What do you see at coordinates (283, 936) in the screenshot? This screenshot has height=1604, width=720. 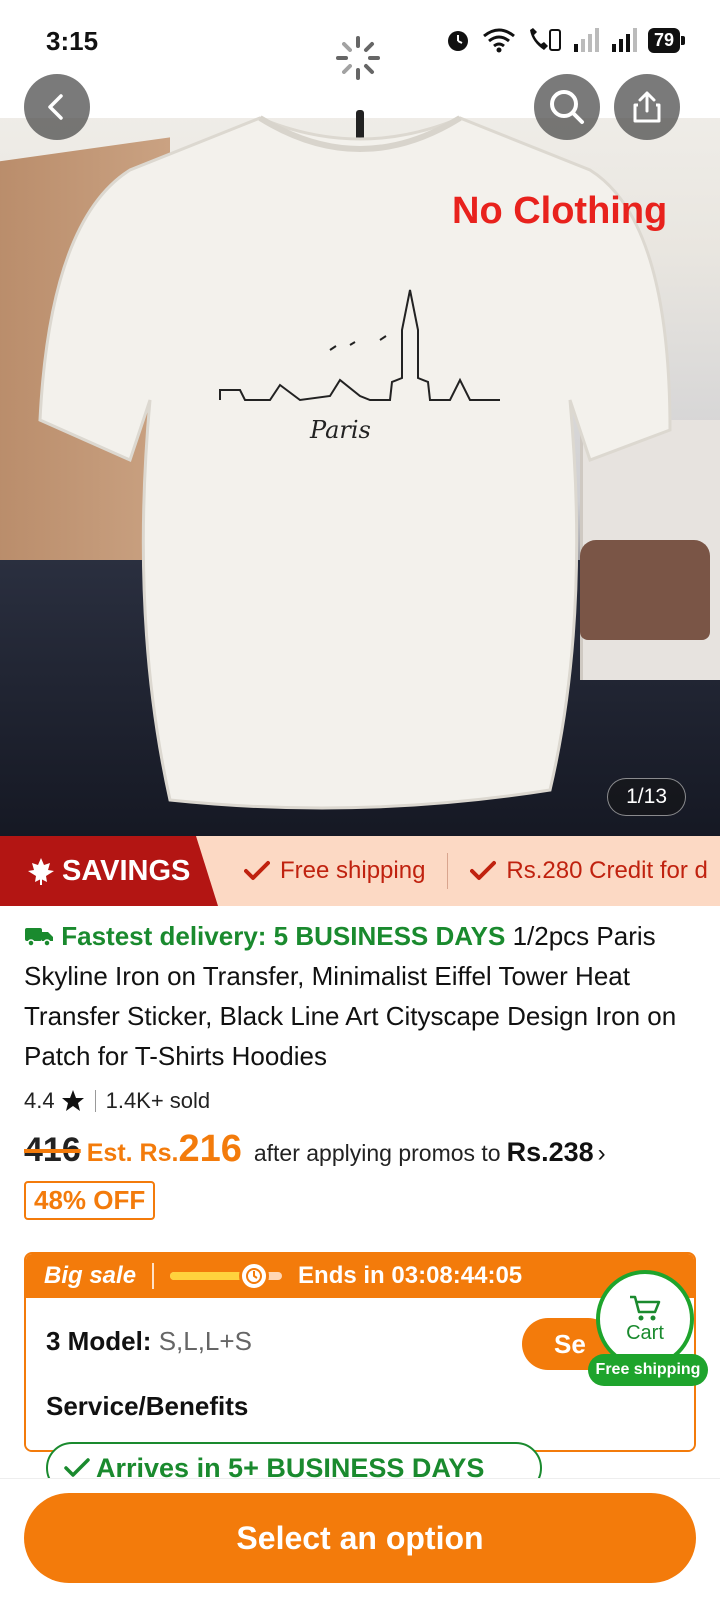 I see `fastest-delivery-label: Fastest delivery: 5 BUSINESS DAYS` at bounding box center [283, 936].